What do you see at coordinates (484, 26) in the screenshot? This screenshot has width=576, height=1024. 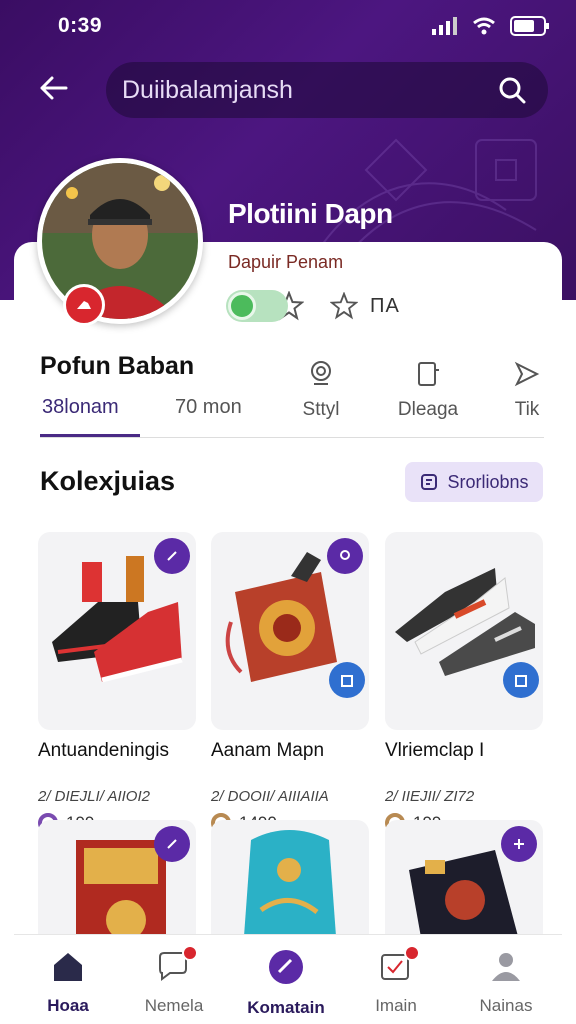 I see `wifi-icon` at bounding box center [484, 26].